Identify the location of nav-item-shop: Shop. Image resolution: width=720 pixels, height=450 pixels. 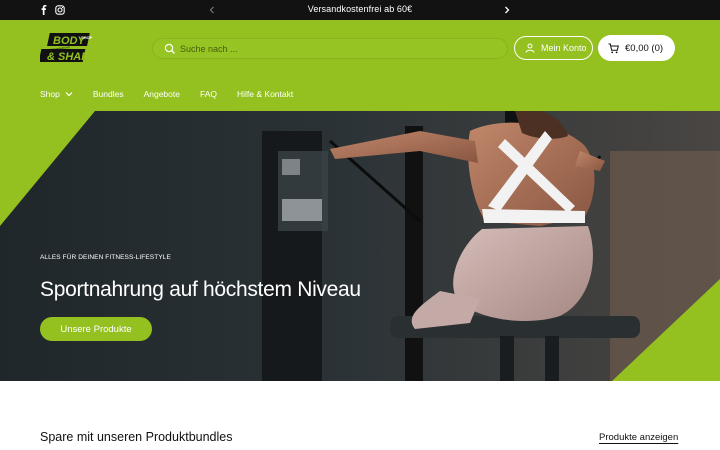
(56, 94).